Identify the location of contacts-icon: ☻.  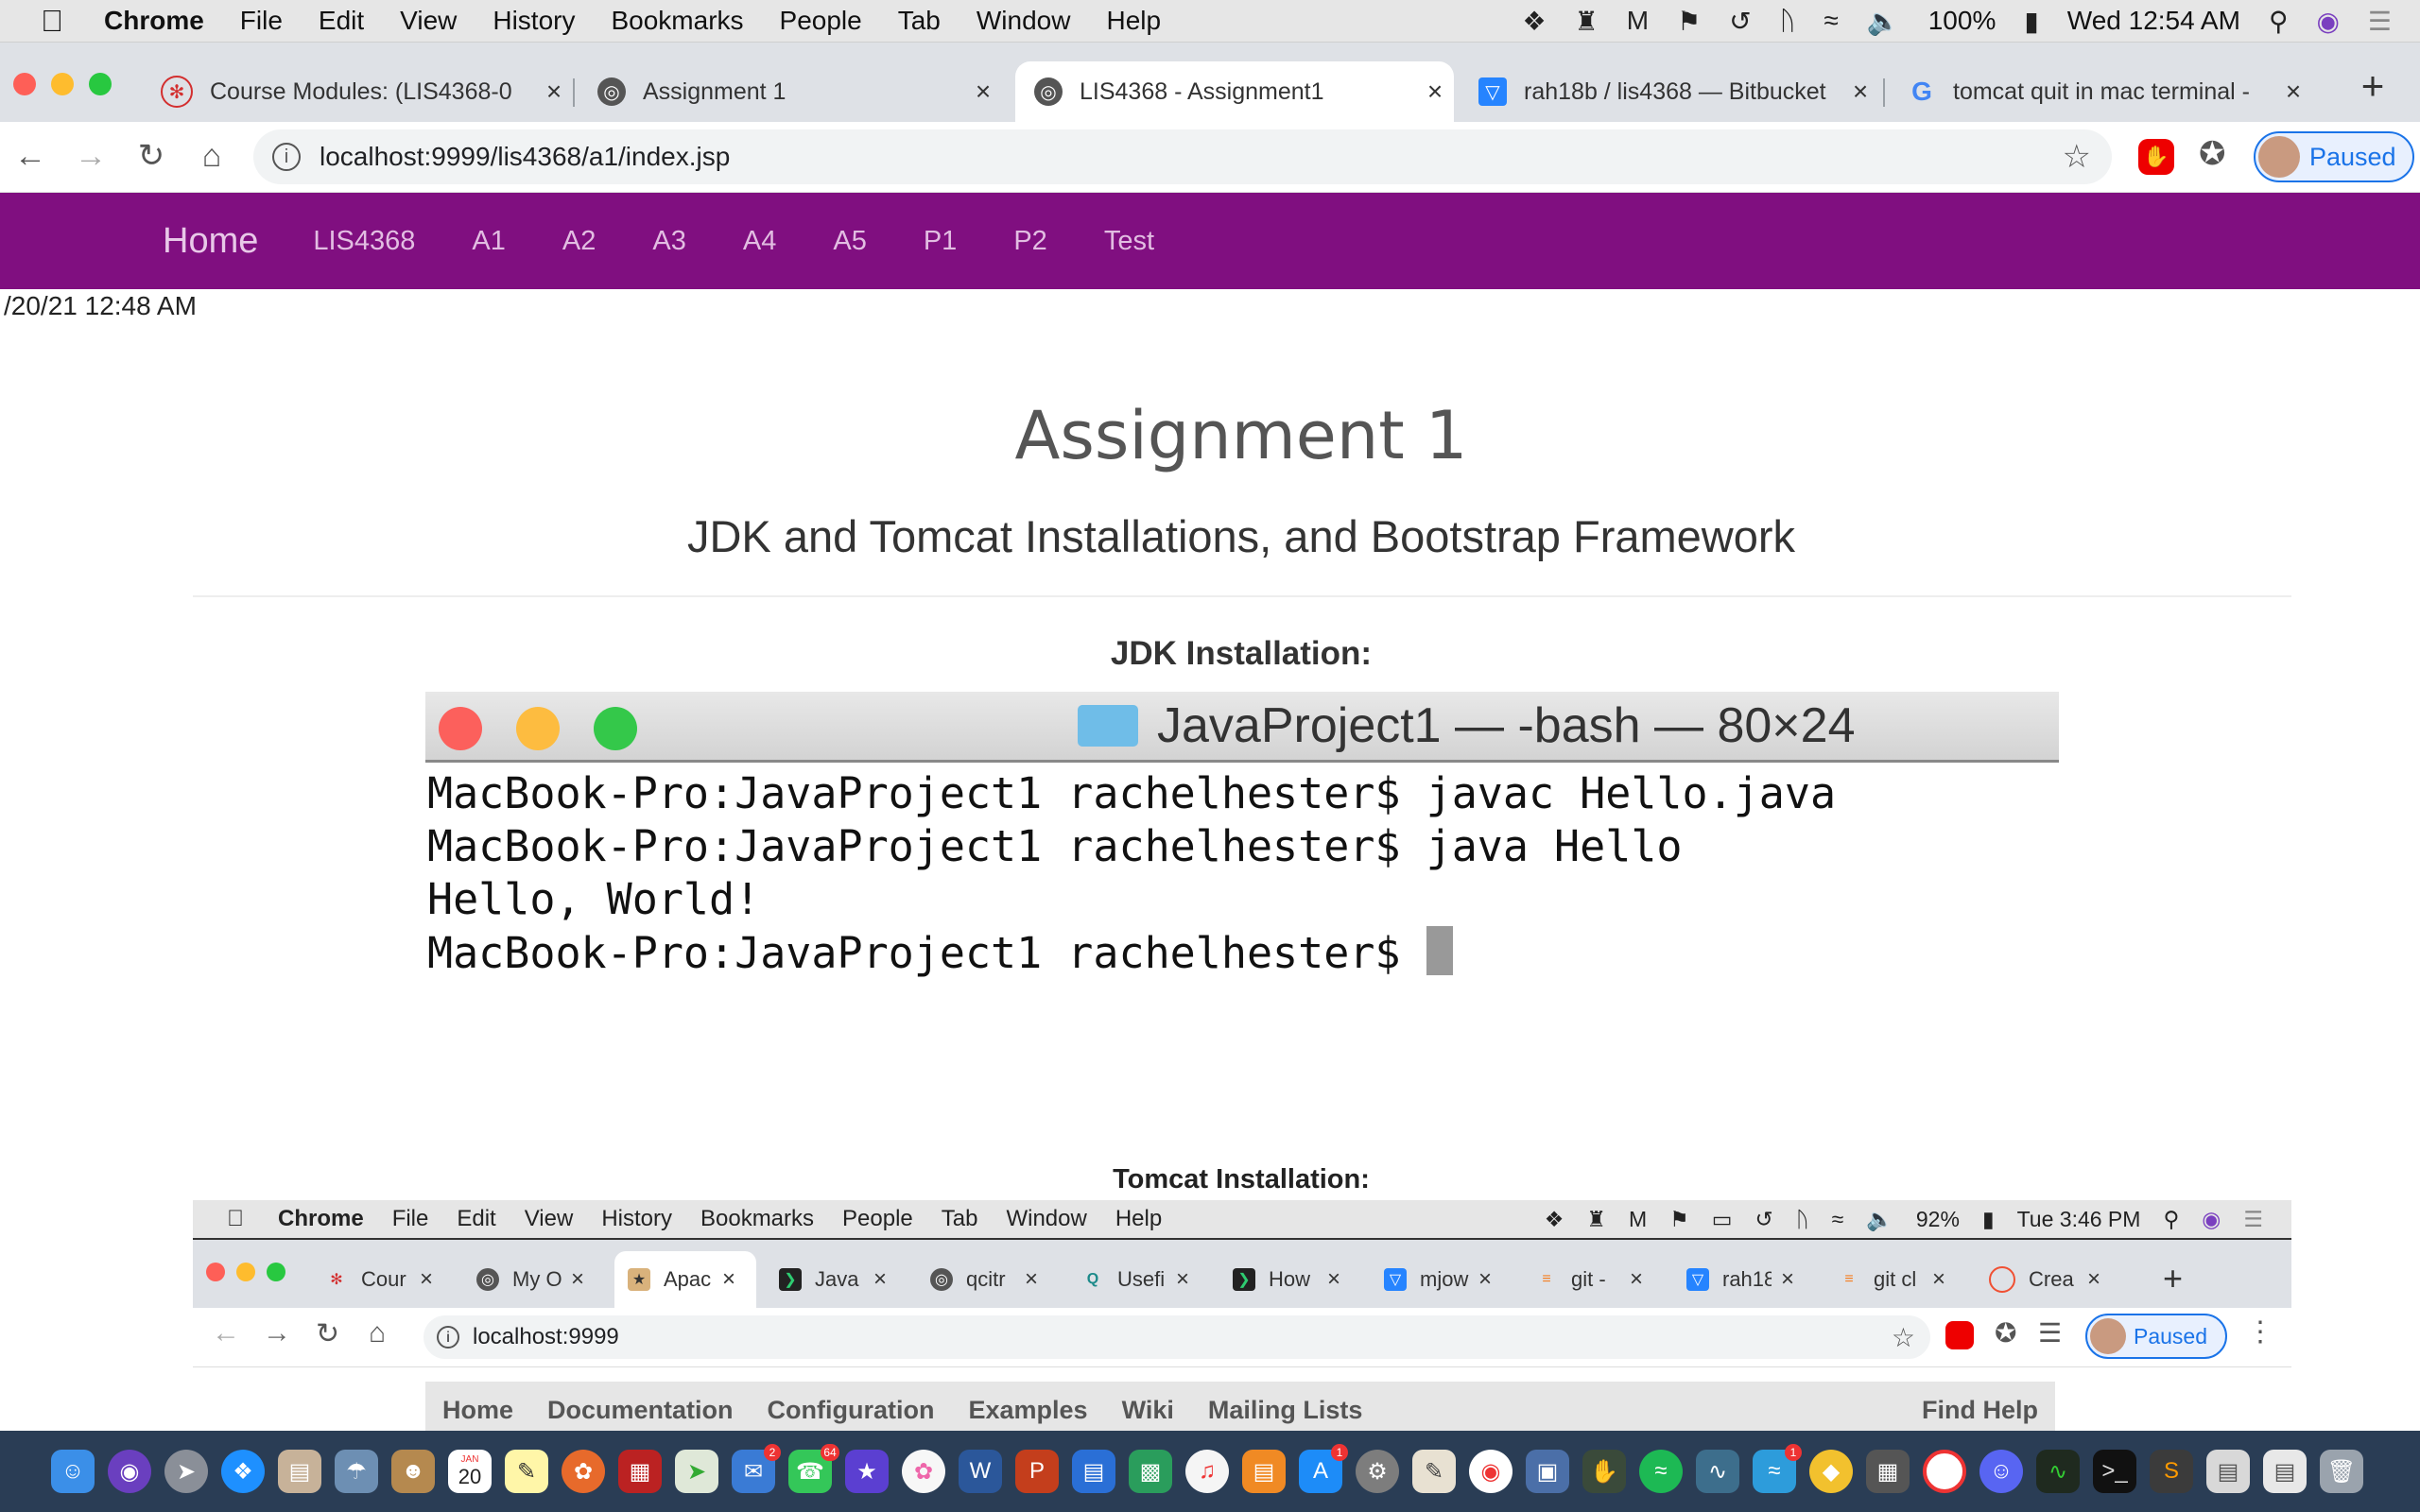
(413, 1471).